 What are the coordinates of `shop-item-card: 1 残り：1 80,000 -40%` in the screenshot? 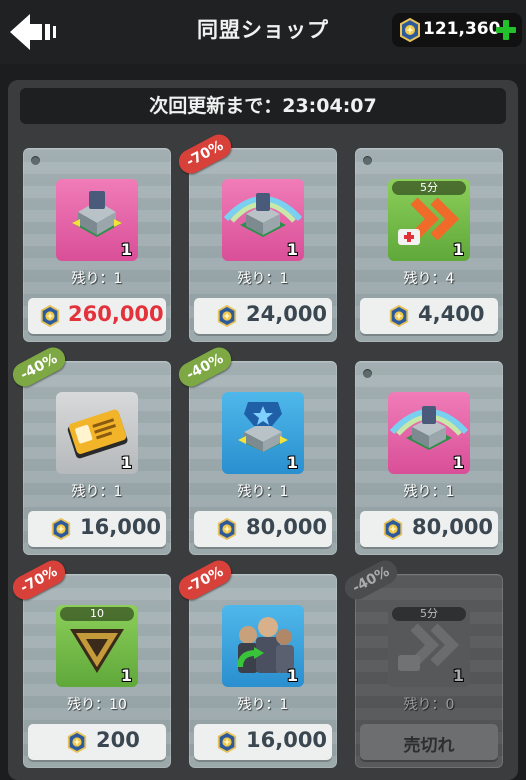 It's located at (255, 449).